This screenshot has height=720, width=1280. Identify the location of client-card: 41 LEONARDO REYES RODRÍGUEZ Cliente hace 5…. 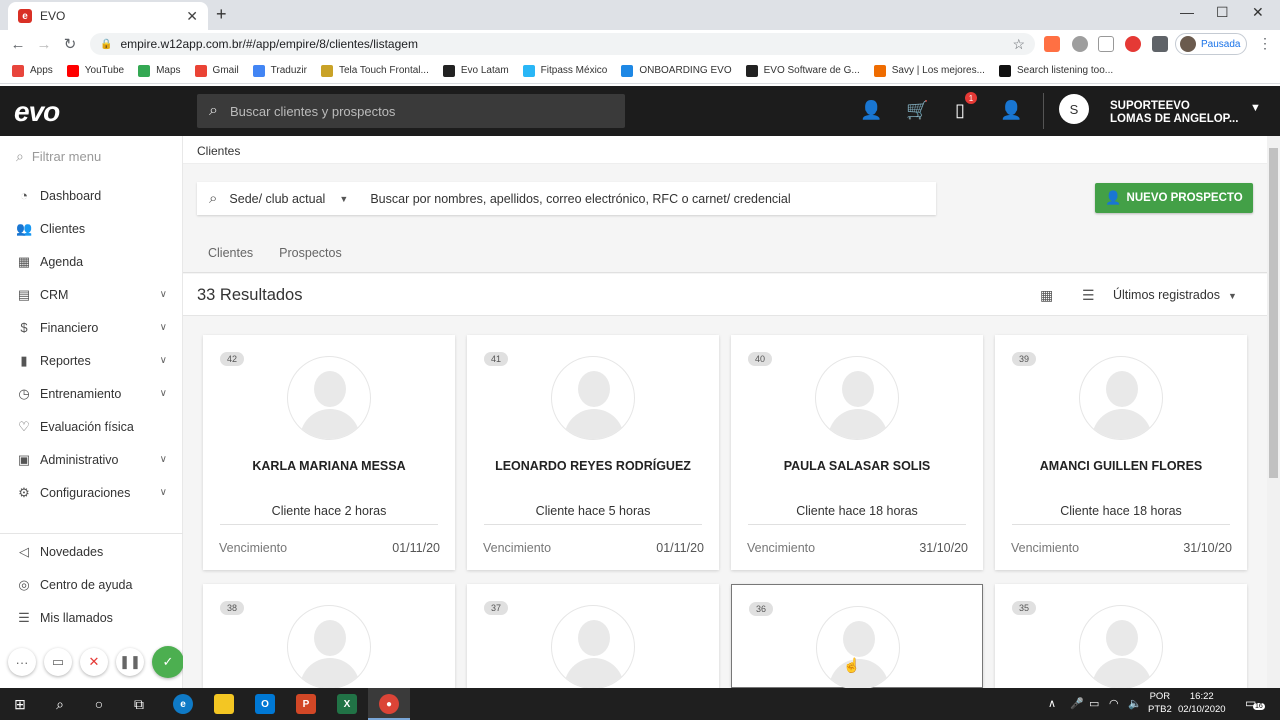
(593, 452).